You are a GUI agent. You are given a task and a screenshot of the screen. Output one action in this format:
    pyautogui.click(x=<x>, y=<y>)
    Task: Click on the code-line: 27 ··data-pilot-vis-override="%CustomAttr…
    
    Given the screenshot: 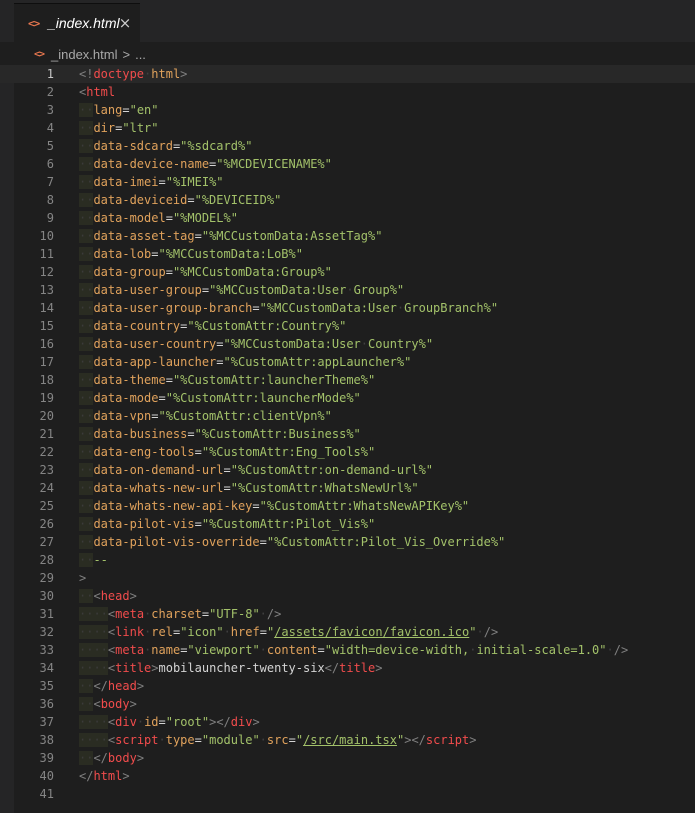 What is the action you would take?
    pyautogui.click(x=347, y=542)
    